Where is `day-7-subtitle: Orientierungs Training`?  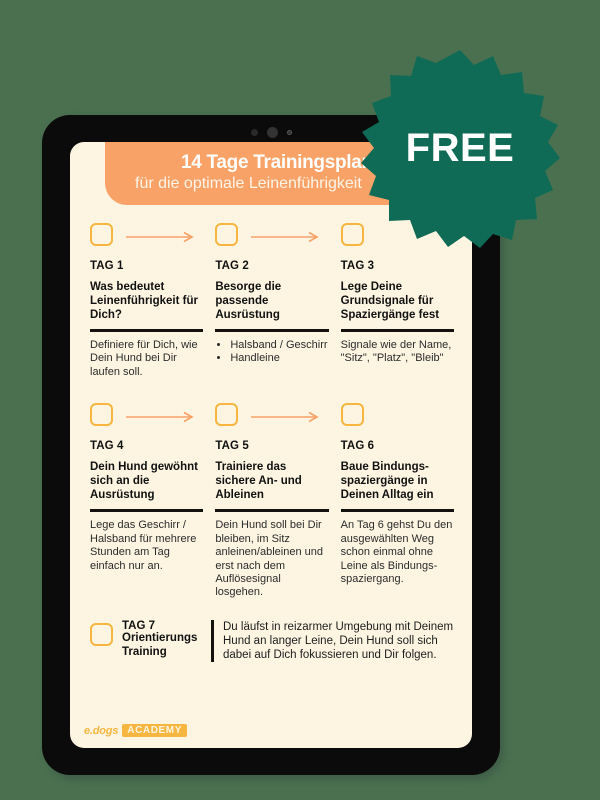
day-7-subtitle: Orientierungs Training is located at coordinates (160, 644).